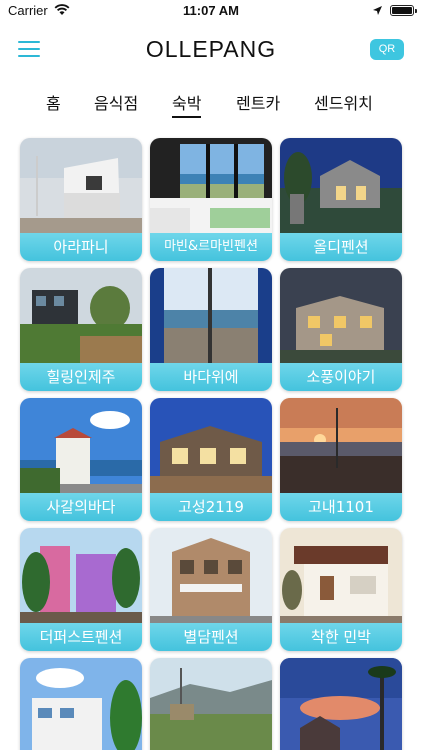  I want to click on listing-card: 사갈의바다, so click(81, 459).